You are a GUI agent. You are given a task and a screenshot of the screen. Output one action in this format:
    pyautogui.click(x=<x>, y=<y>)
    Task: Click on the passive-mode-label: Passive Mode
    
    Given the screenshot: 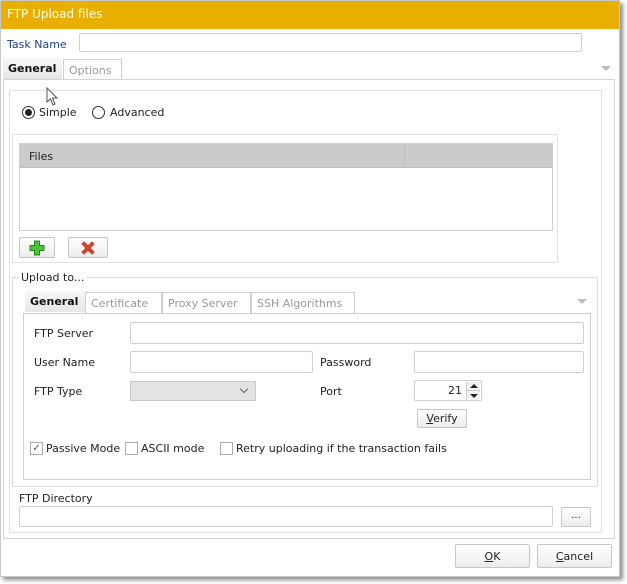 What is the action you would take?
    pyautogui.click(x=83, y=448)
    